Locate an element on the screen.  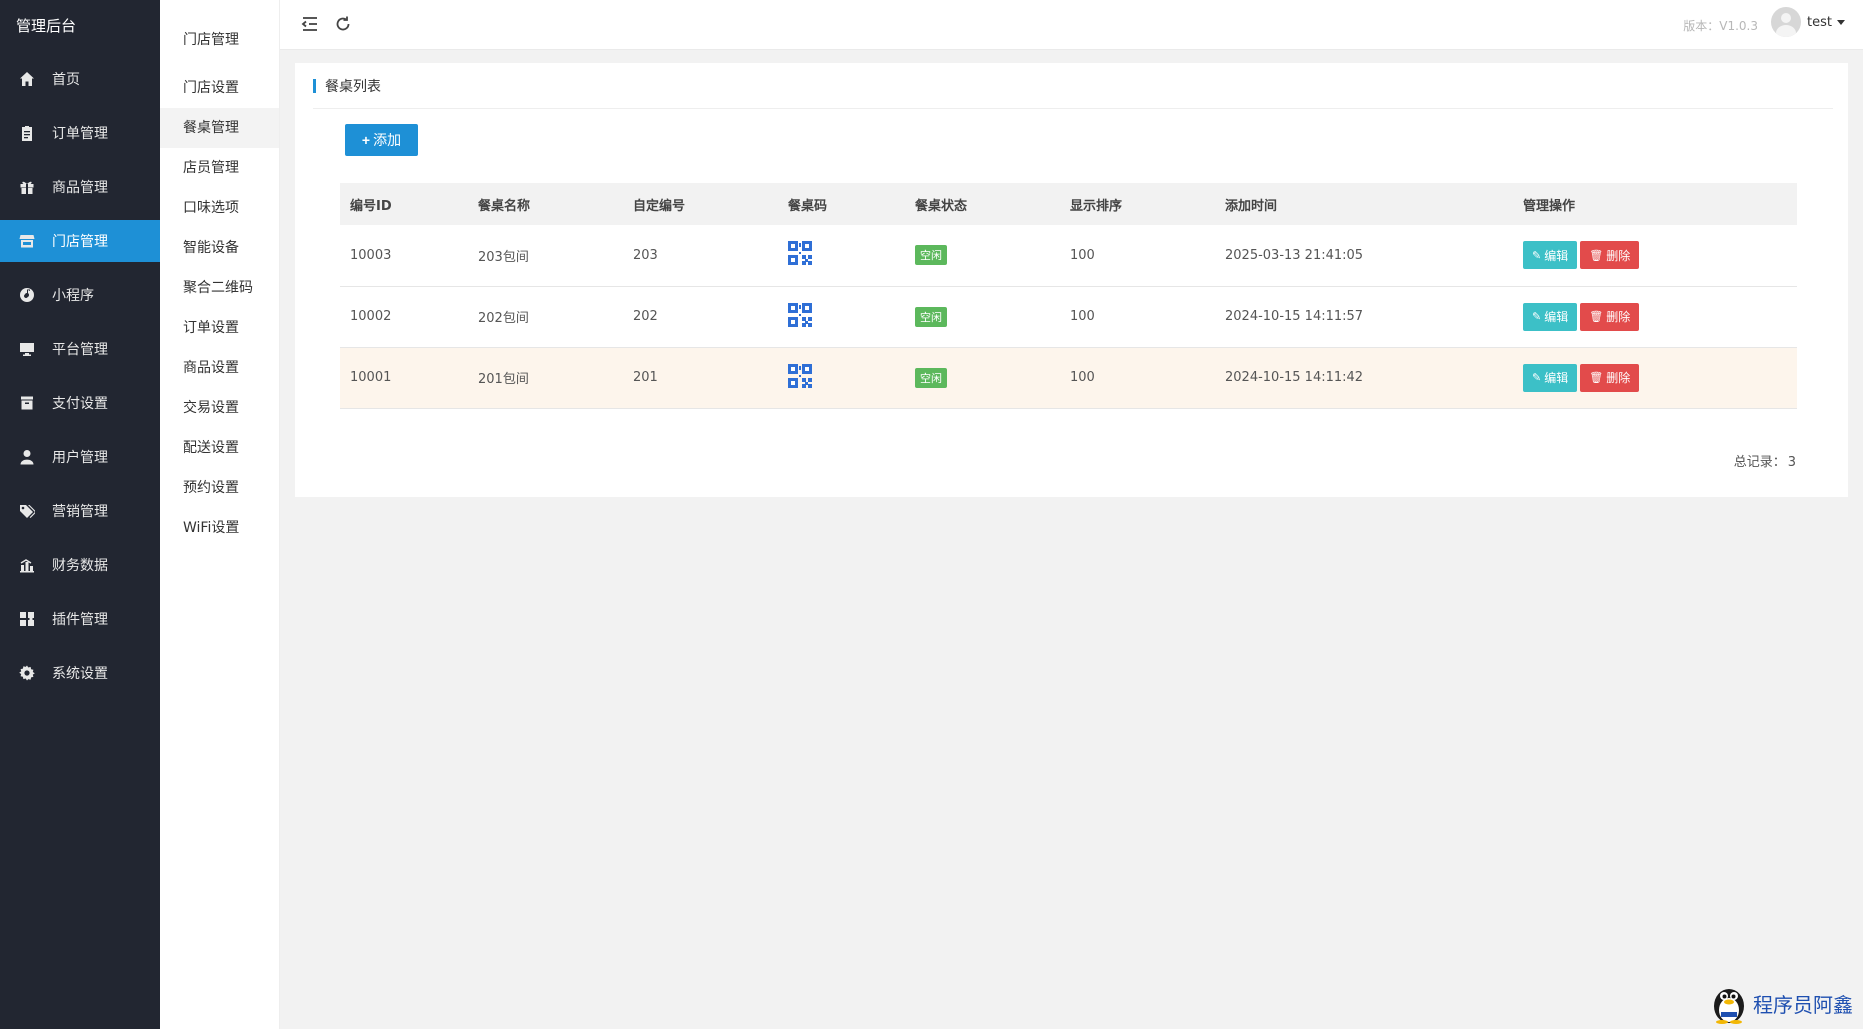
user-menu: test is located at coordinates (1808, 22).